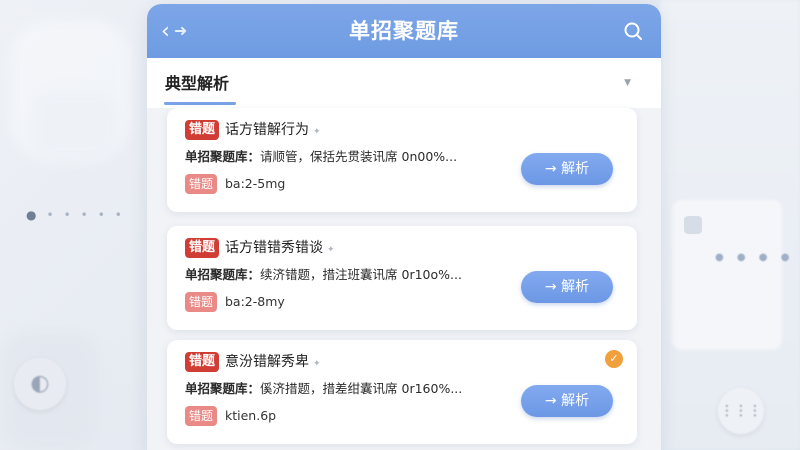 The width and height of the screenshot is (800, 450). I want to click on card-title: 话方错解行为 ✦, so click(273, 130).